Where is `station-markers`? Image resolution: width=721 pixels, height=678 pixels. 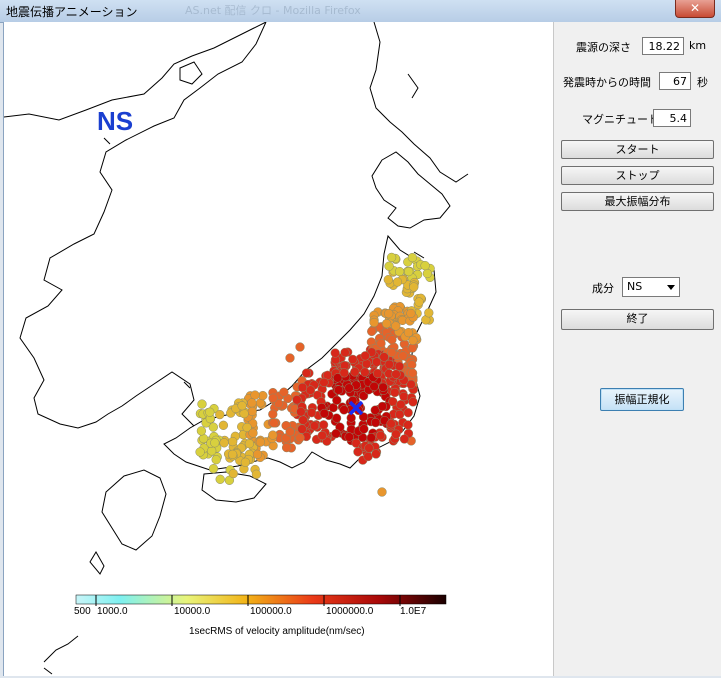
station-markers is located at coordinates (315, 374).